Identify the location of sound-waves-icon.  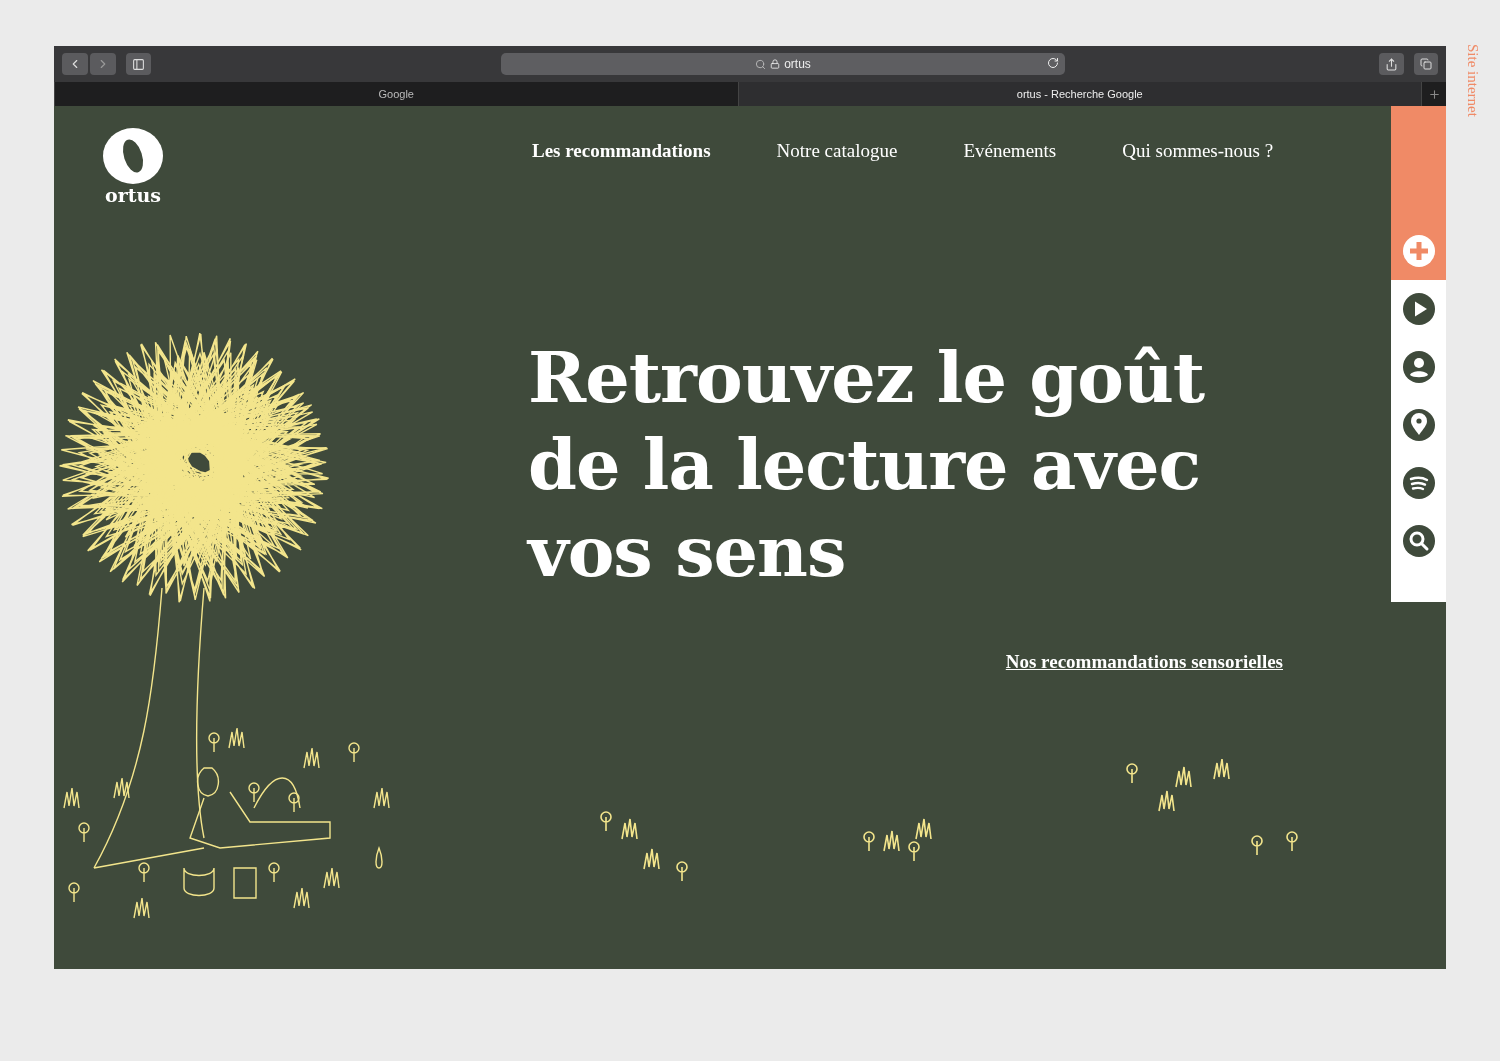
(1418, 483).